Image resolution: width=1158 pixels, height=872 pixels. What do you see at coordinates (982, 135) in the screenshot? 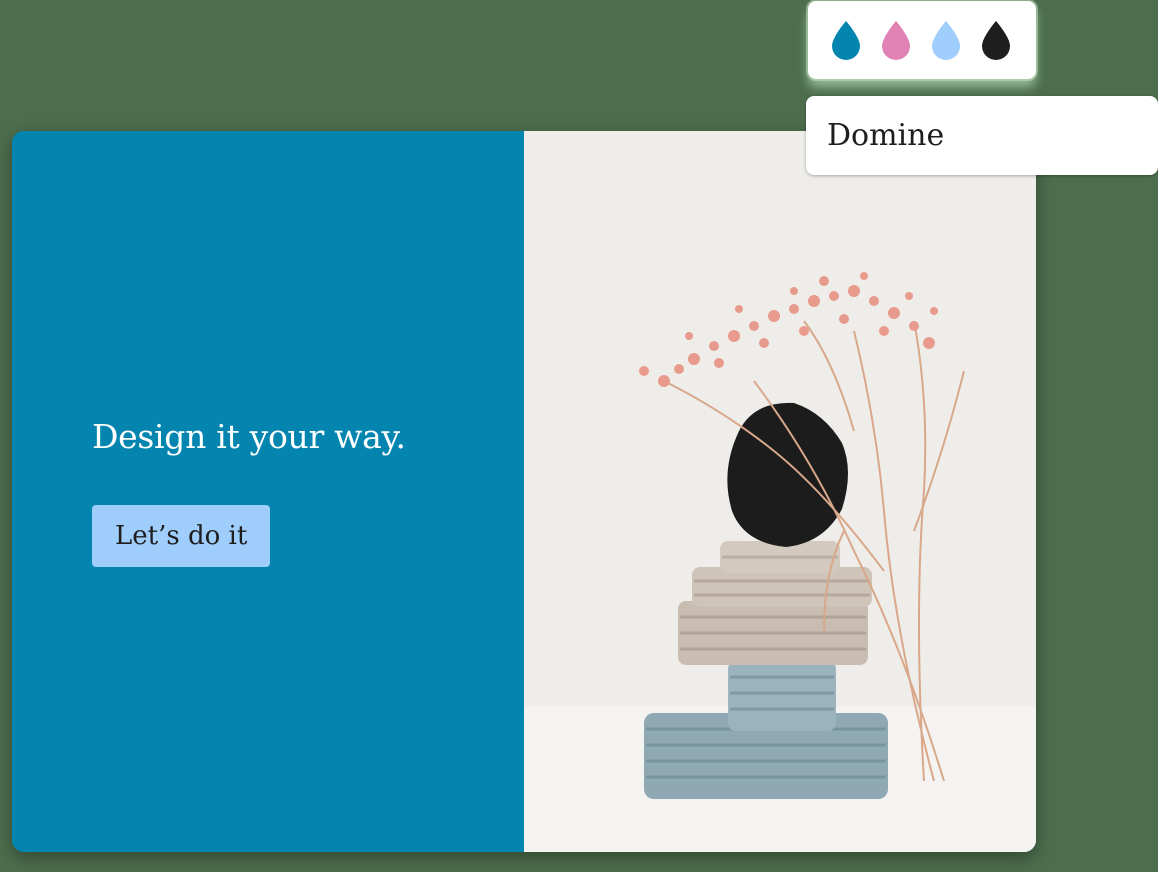
I see `font-picker: Domine` at bounding box center [982, 135].